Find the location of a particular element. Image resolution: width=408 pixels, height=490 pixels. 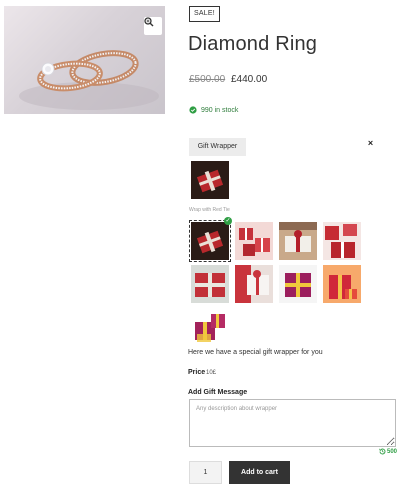

zoom-button is located at coordinates (153, 26).